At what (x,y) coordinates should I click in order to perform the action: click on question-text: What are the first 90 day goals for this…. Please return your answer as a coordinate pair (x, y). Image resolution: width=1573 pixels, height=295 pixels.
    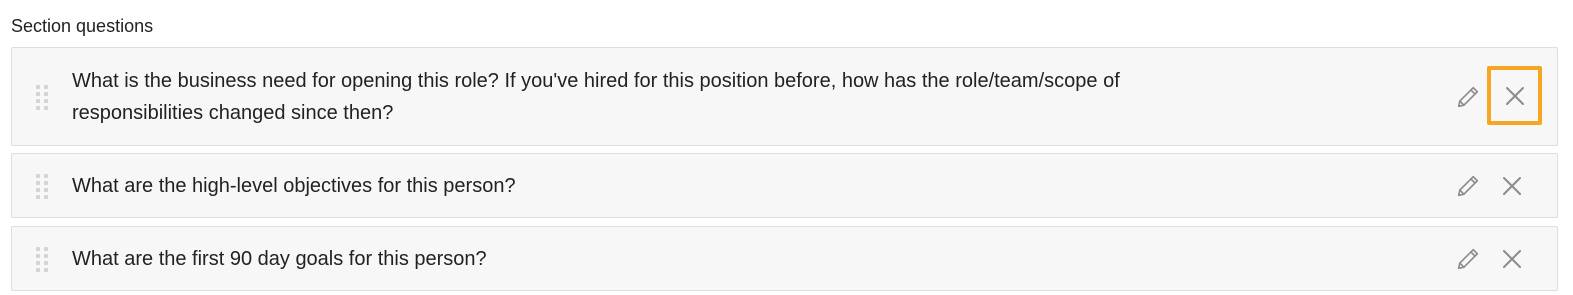
    Looking at the image, I should click on (279, 259).